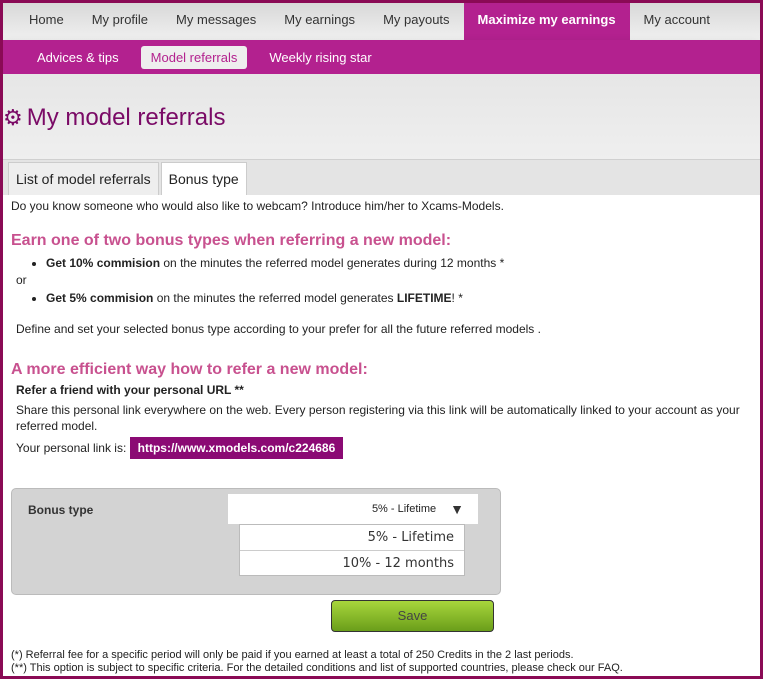 This screenshot has height=679, width=763. What do you see at coordinates (83, 178) in the screenshot?
I see `tab-list-referrals: List of model referrals` at bounding box center [83, 178].